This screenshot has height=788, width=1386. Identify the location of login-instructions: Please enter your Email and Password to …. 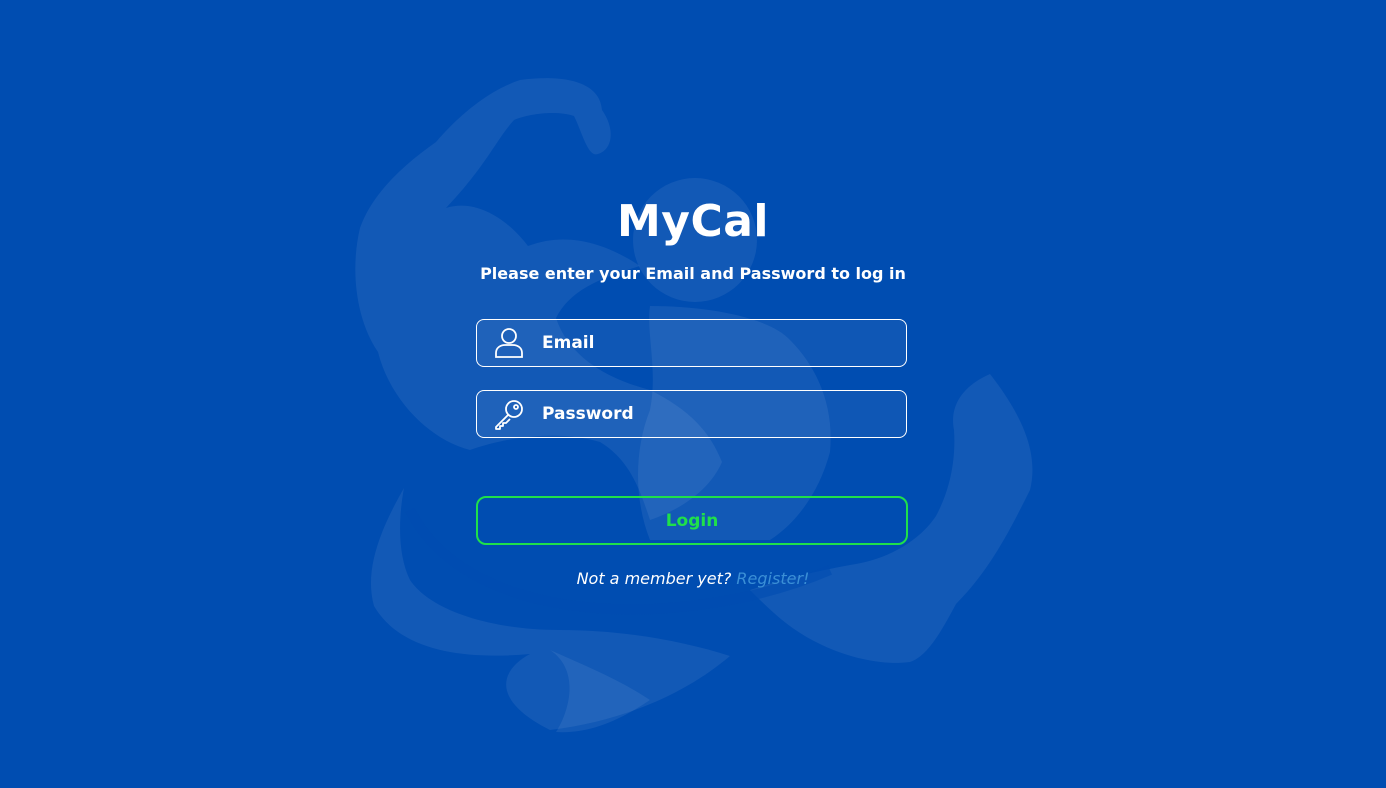
(693, 273).